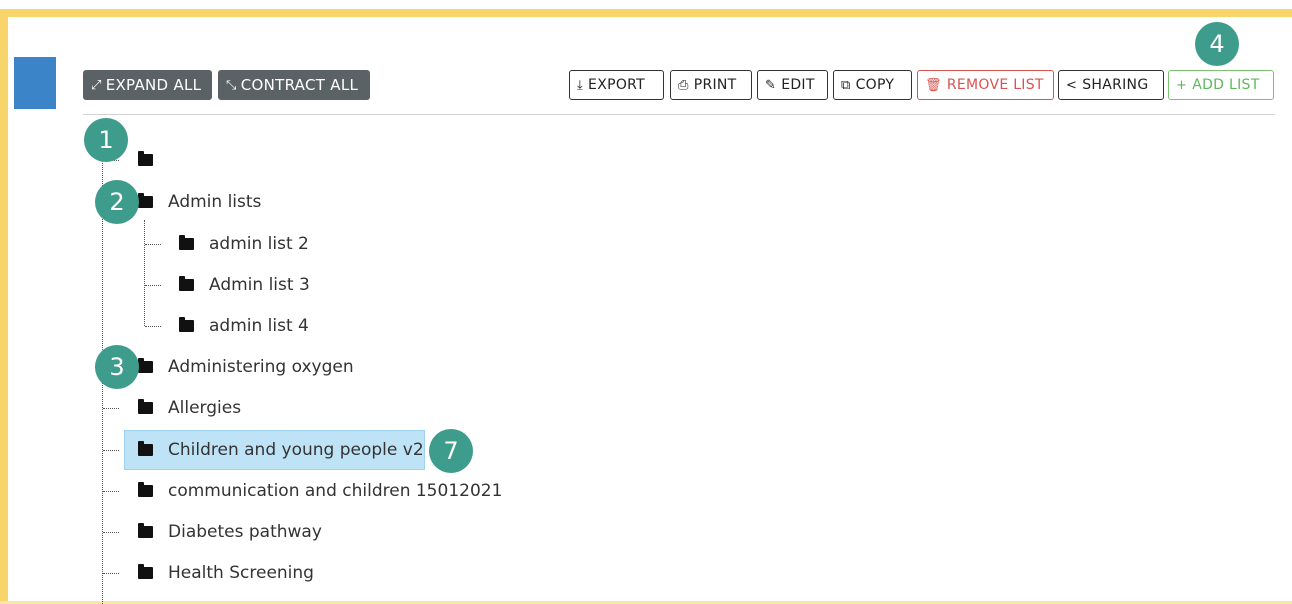 The height and width of the screenshot is (604, 1292). Describe the element at coordinates (335, 491) in the screenshot. I see `tree-item-label: communication and children 15012021` at that location.